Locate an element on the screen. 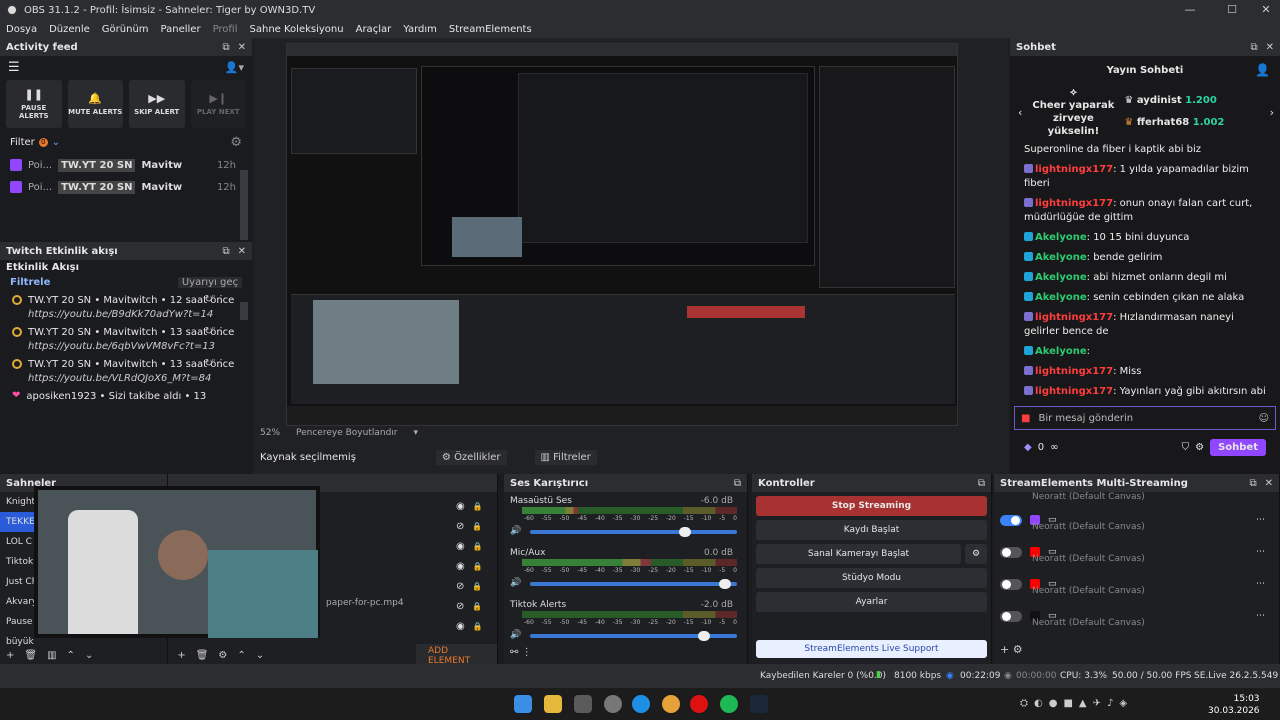  chrome-icon is located at coordinates (671, 704).